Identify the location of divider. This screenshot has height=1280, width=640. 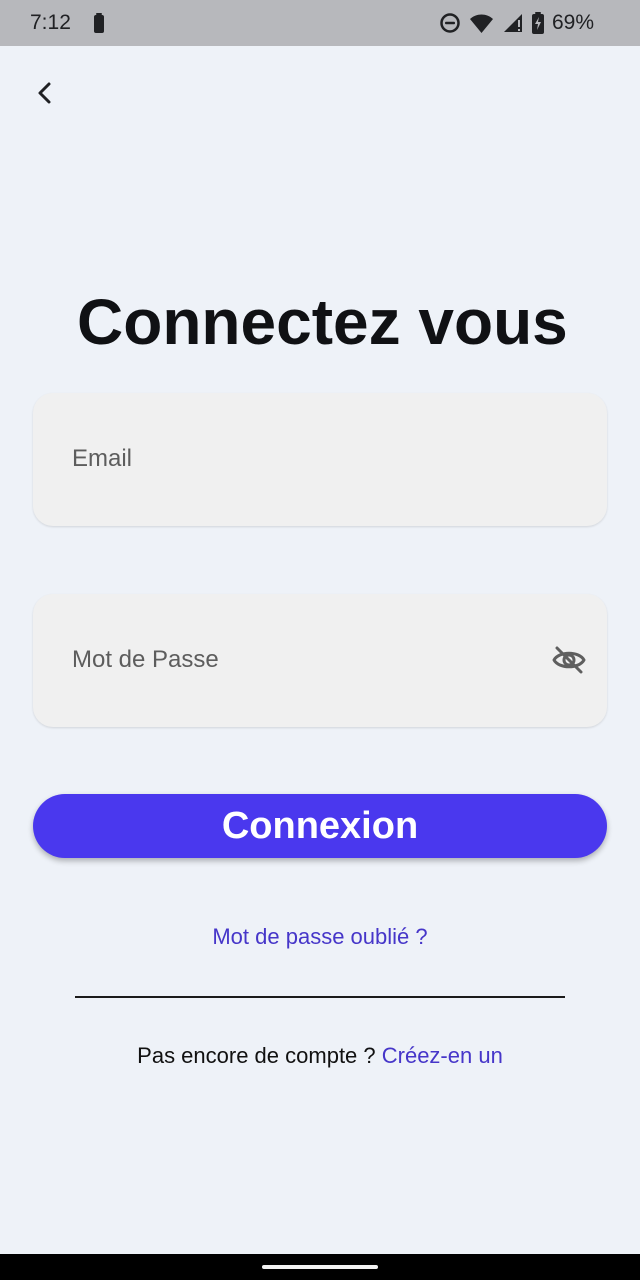
(320, 997).